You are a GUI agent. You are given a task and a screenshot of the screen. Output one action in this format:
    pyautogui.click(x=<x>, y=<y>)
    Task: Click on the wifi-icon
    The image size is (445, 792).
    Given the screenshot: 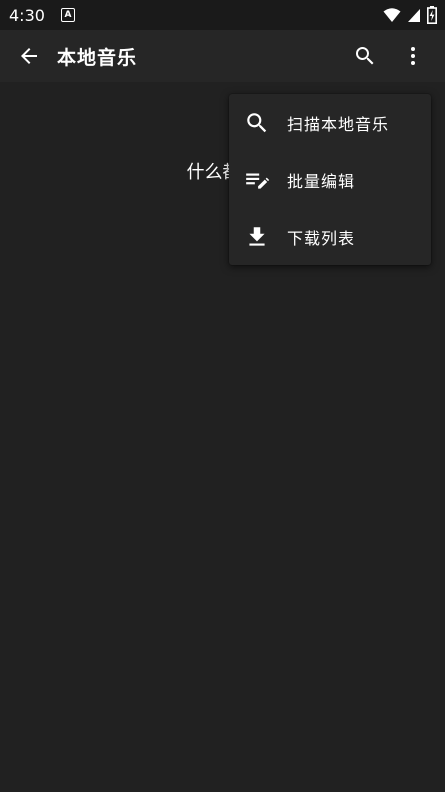 What is the action you would take?
    pyautogui.click(x=392, y=15)
    